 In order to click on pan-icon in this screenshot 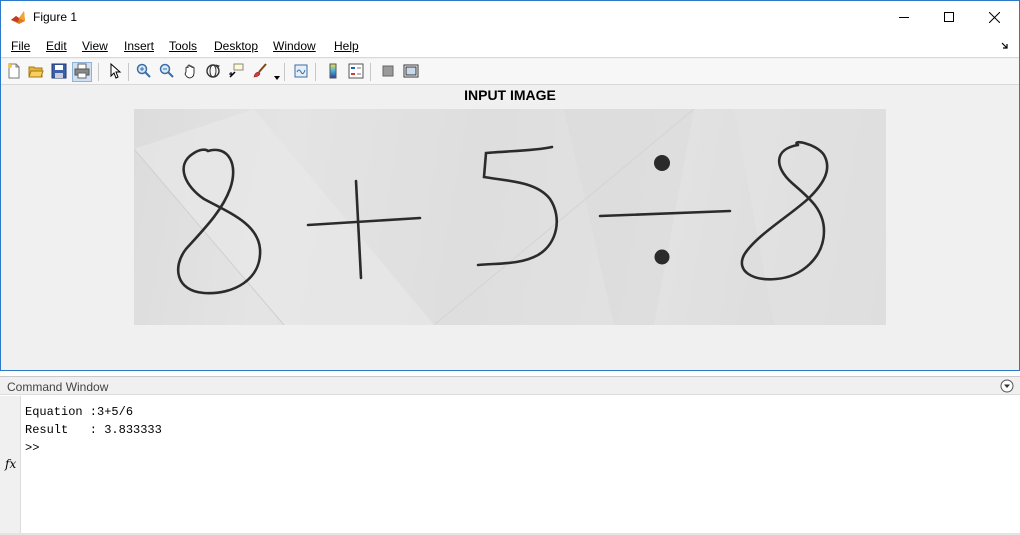, I will do `click(190, 72)`.